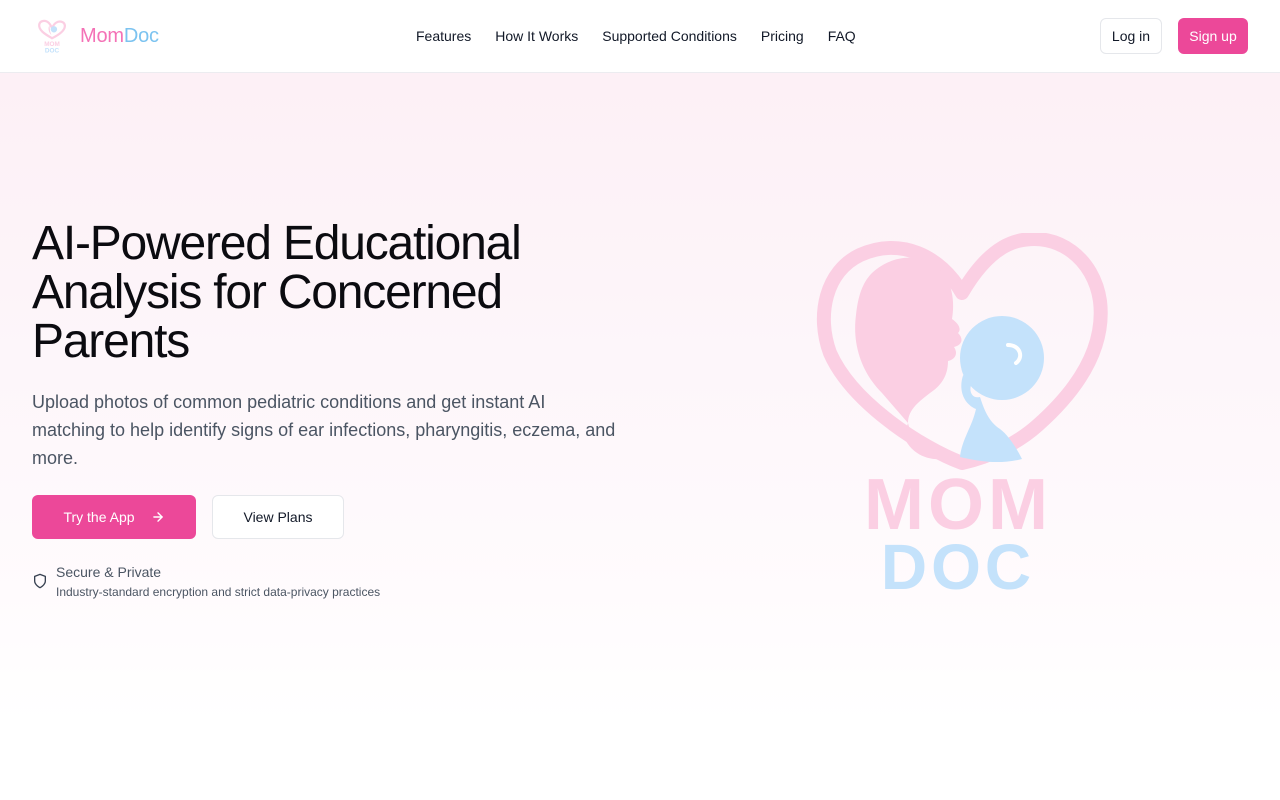  What do you see at coordinates (141, 35) in the screenshot?
I see `brand-name-doc: Doc` at bounding box center [141, 35].